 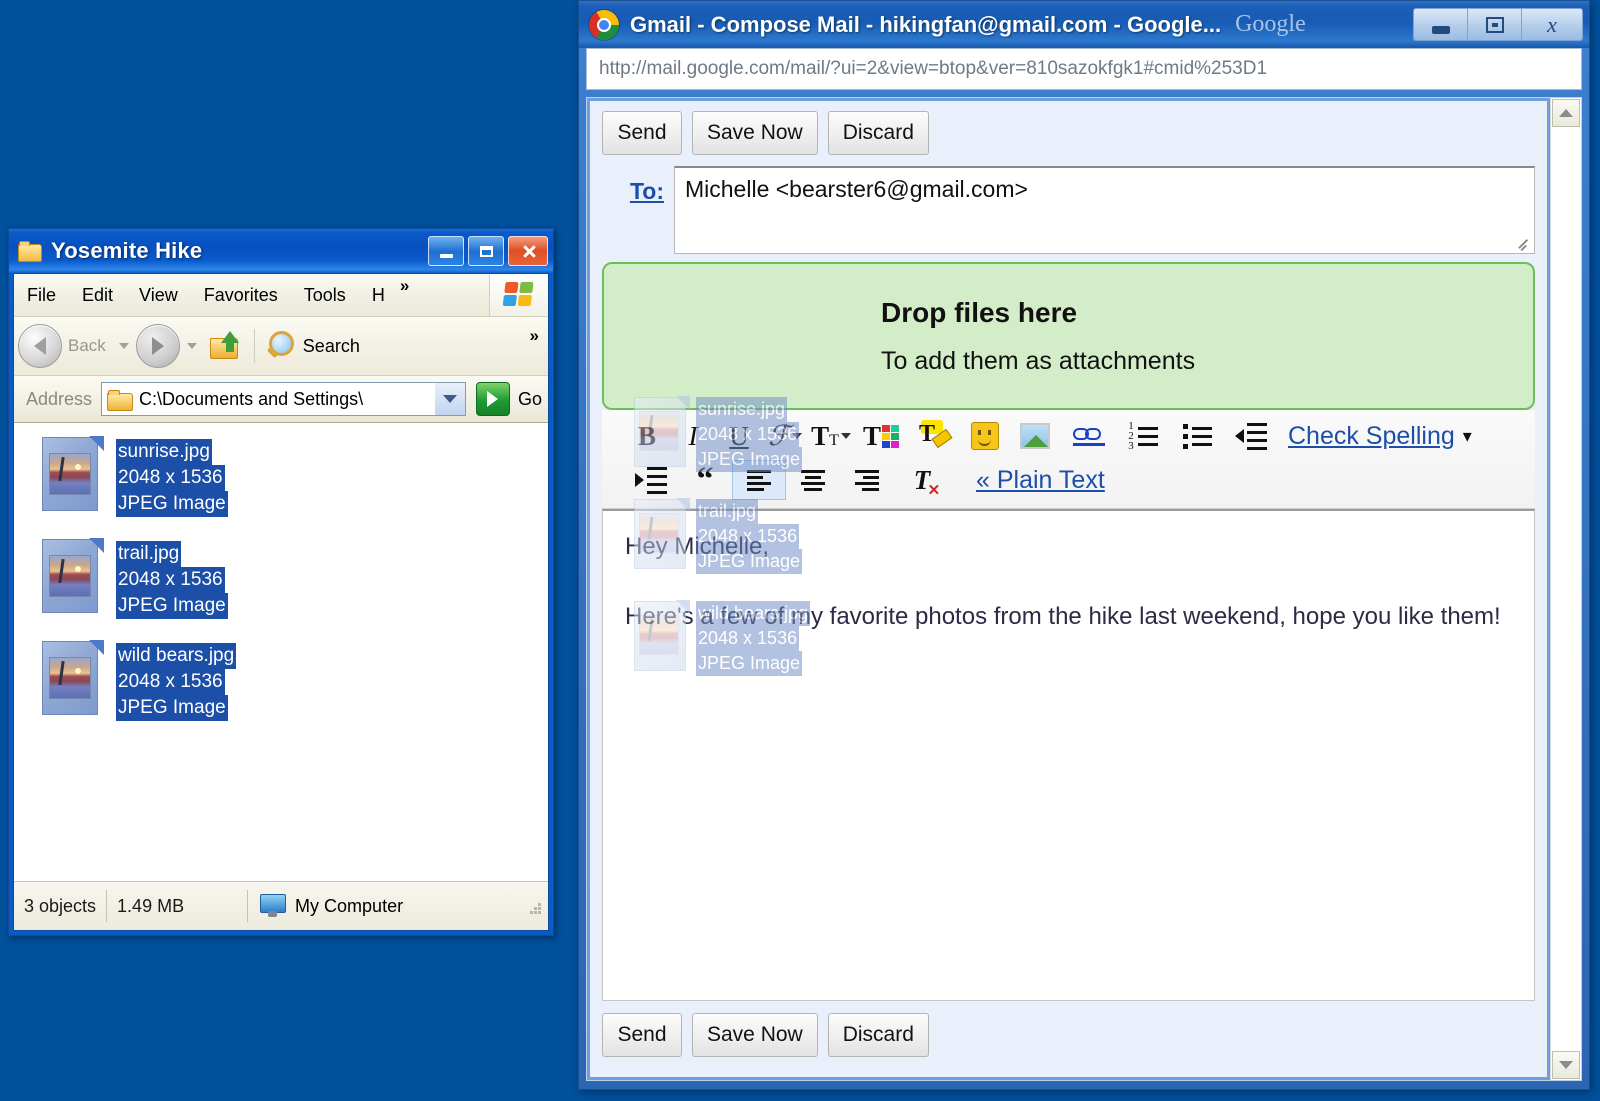 What do you see at coordinates (1104, 210) in the screenshot?
I see `to-input: Michelle <bearster6@gmail.com>` at bounding box center [1104, 210].